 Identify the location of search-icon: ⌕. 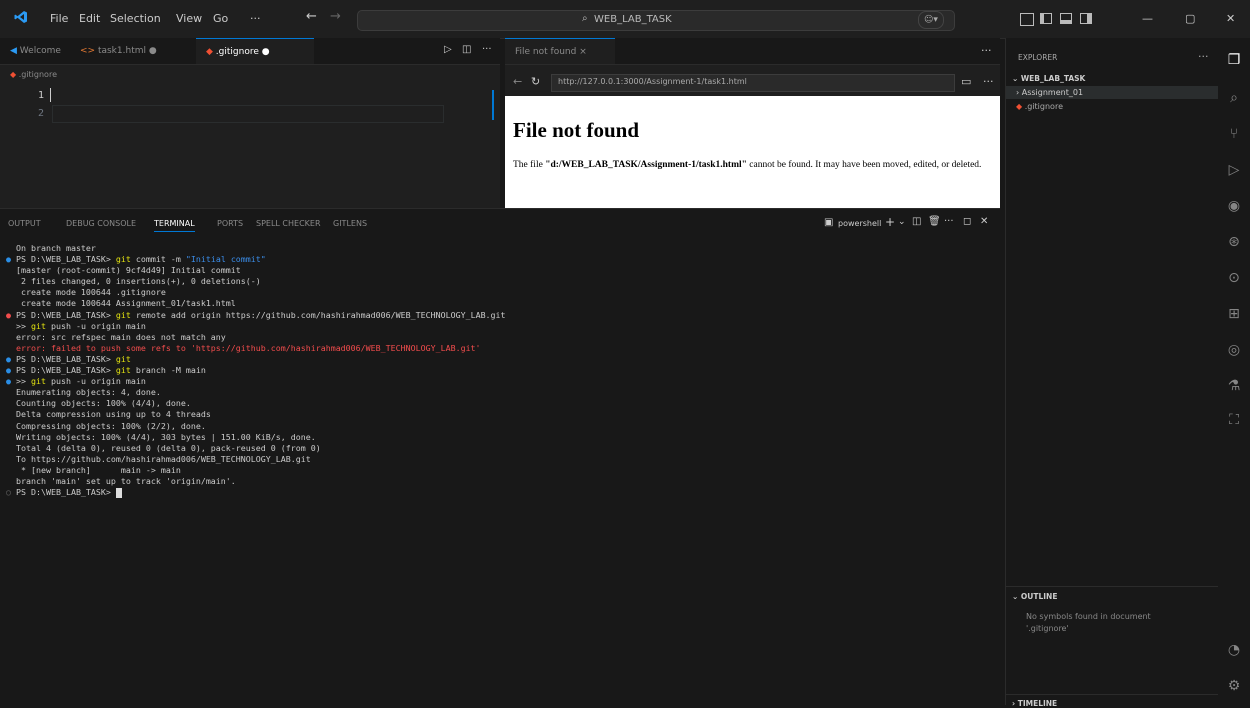
(1234, 98).